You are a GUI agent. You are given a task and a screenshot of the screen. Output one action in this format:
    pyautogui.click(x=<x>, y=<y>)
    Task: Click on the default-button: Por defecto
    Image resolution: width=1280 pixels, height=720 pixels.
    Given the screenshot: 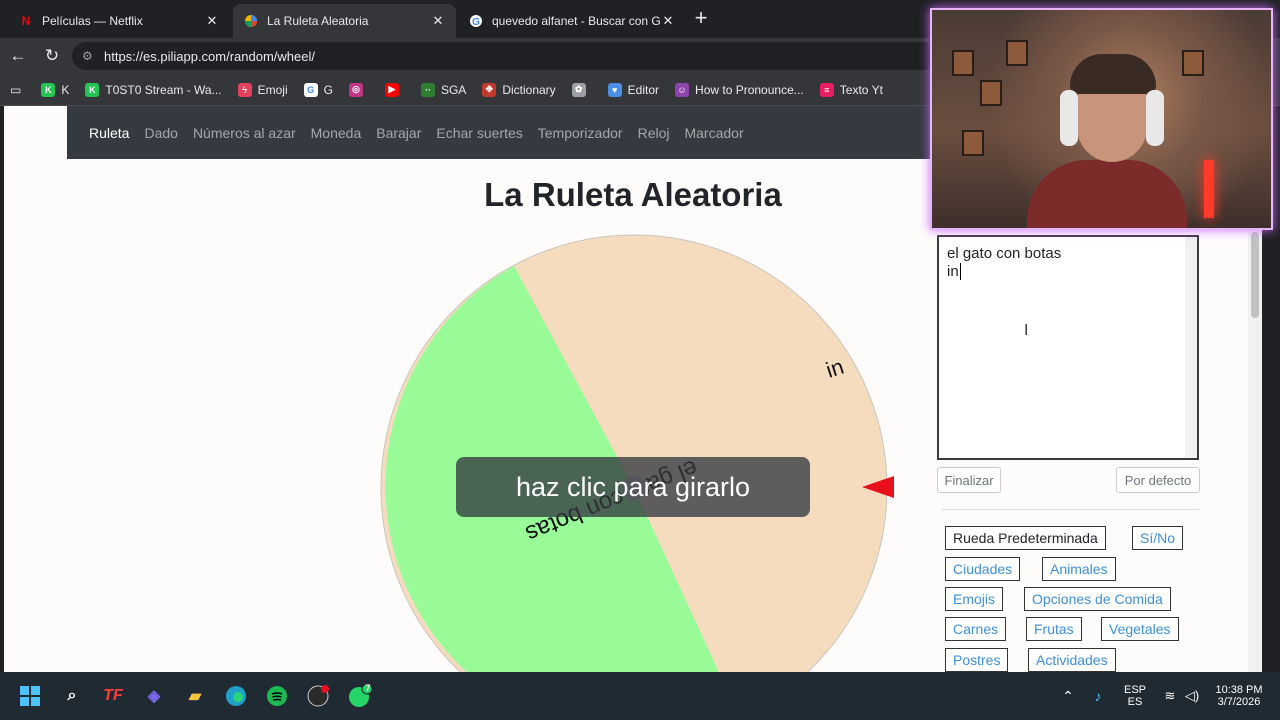 What is the action you would take?
    pyautogui.click(x=1158, y=480)
    